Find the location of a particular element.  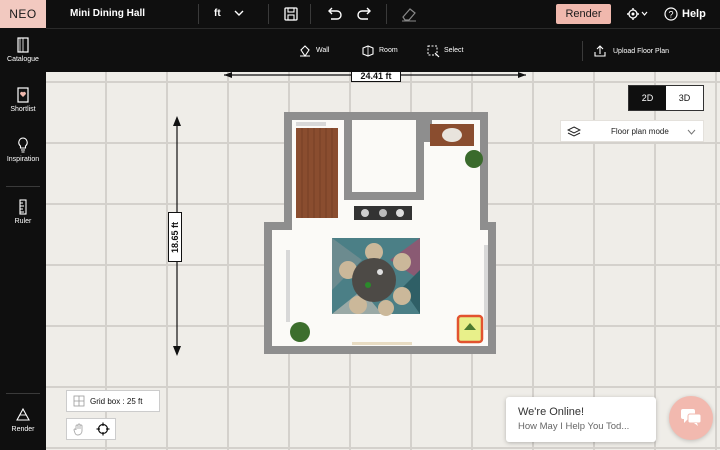

room-icon is located at coordinates (368, 51).